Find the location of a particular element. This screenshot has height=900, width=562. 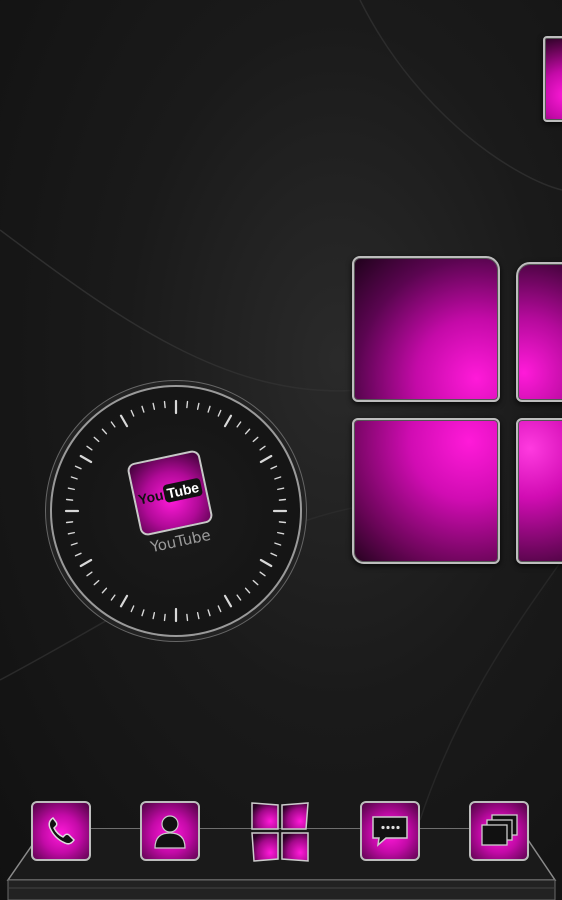

tile-top-left is located at coordinates (426, 329).